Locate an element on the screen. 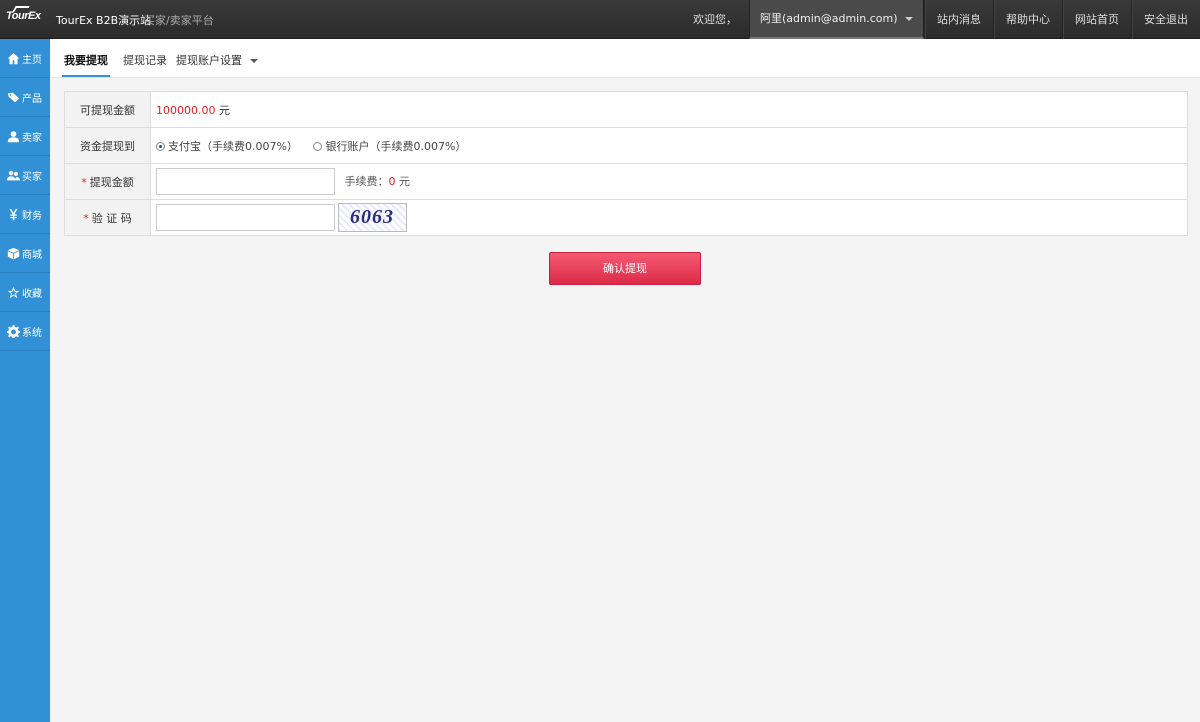 The height and width of the screenshot is (722, 1200). sidebar-item-label: 系统 is located at coordinates (32, 333).